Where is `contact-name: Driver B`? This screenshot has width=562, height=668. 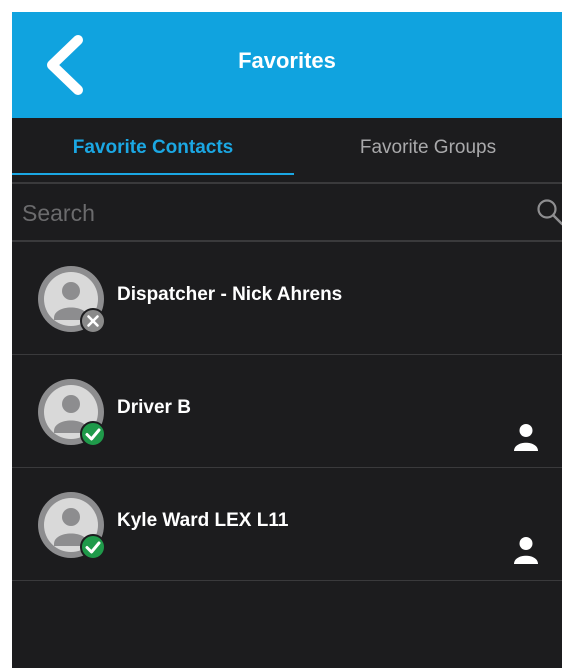
contact-name: Driver B is located at coordinates (154, 407).